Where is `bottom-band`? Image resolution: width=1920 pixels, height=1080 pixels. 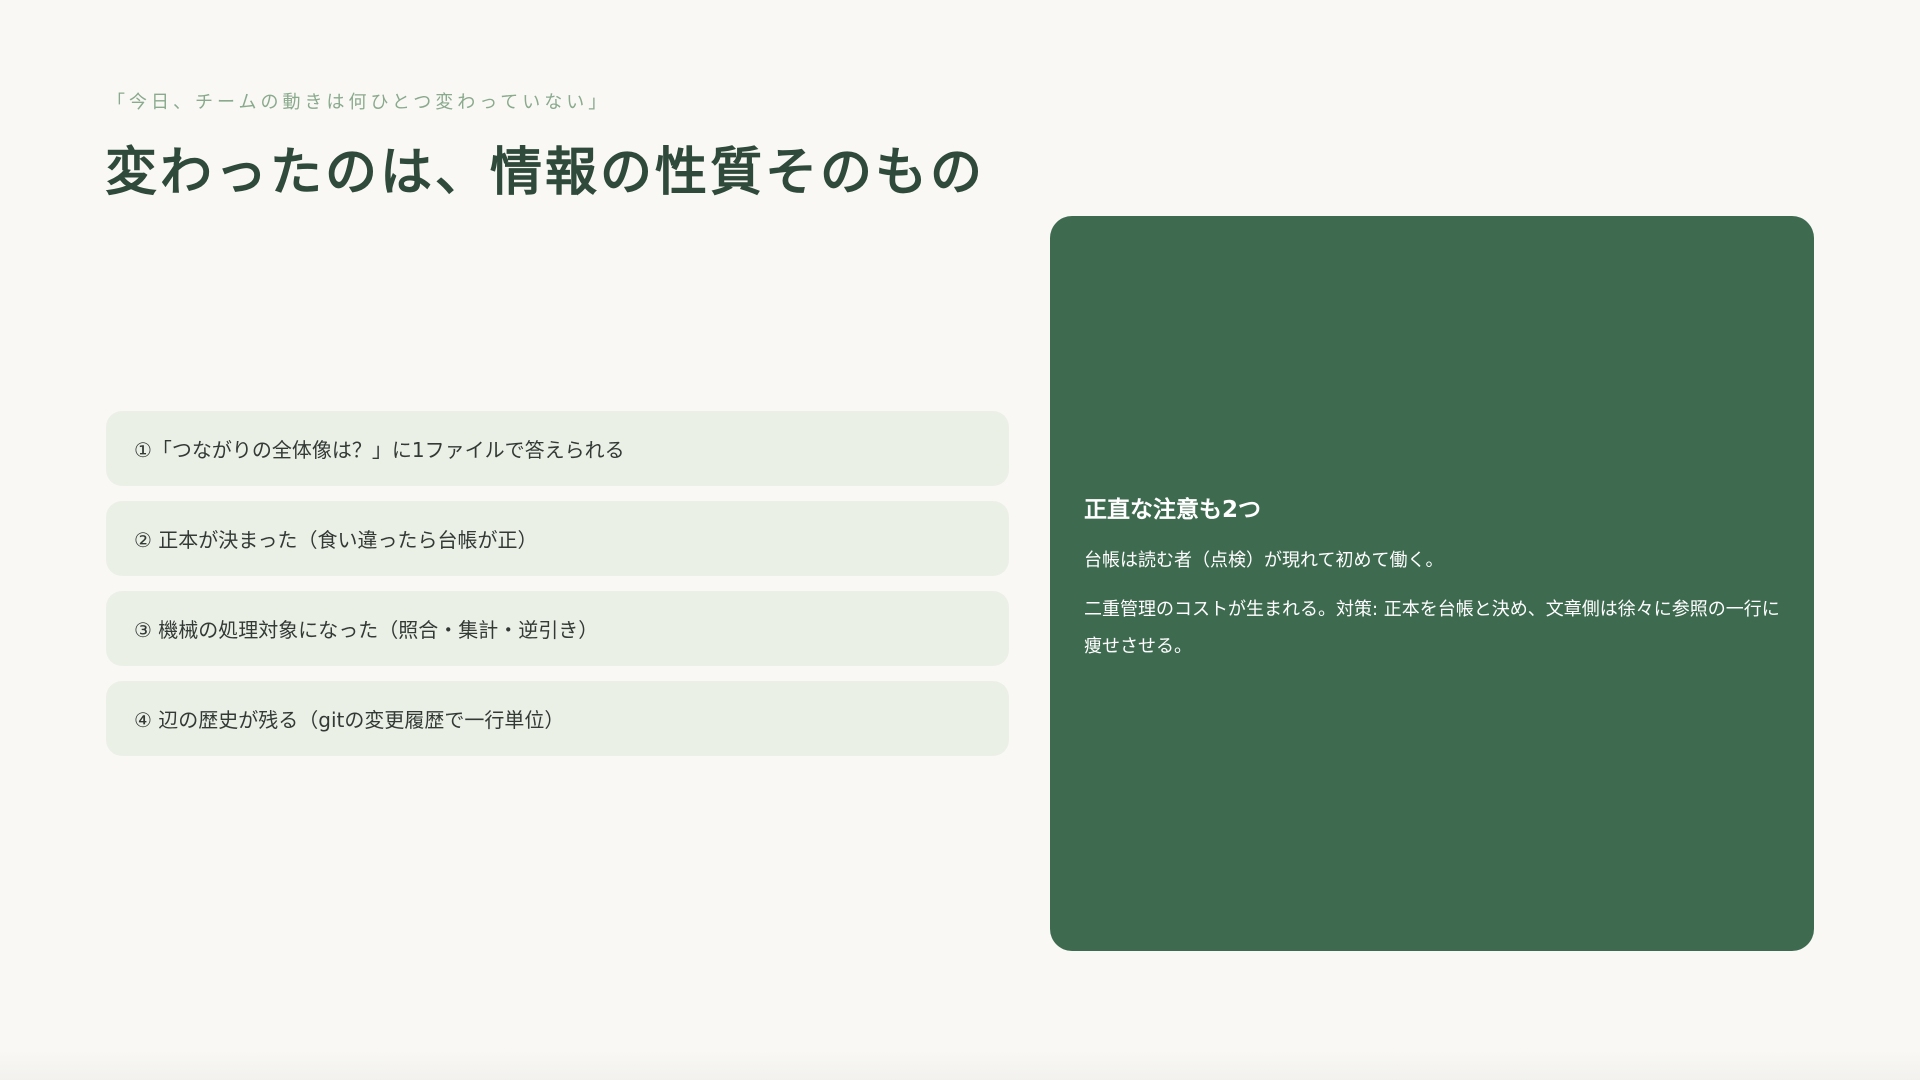 bottom-band is located at coordinates (960, 1065).